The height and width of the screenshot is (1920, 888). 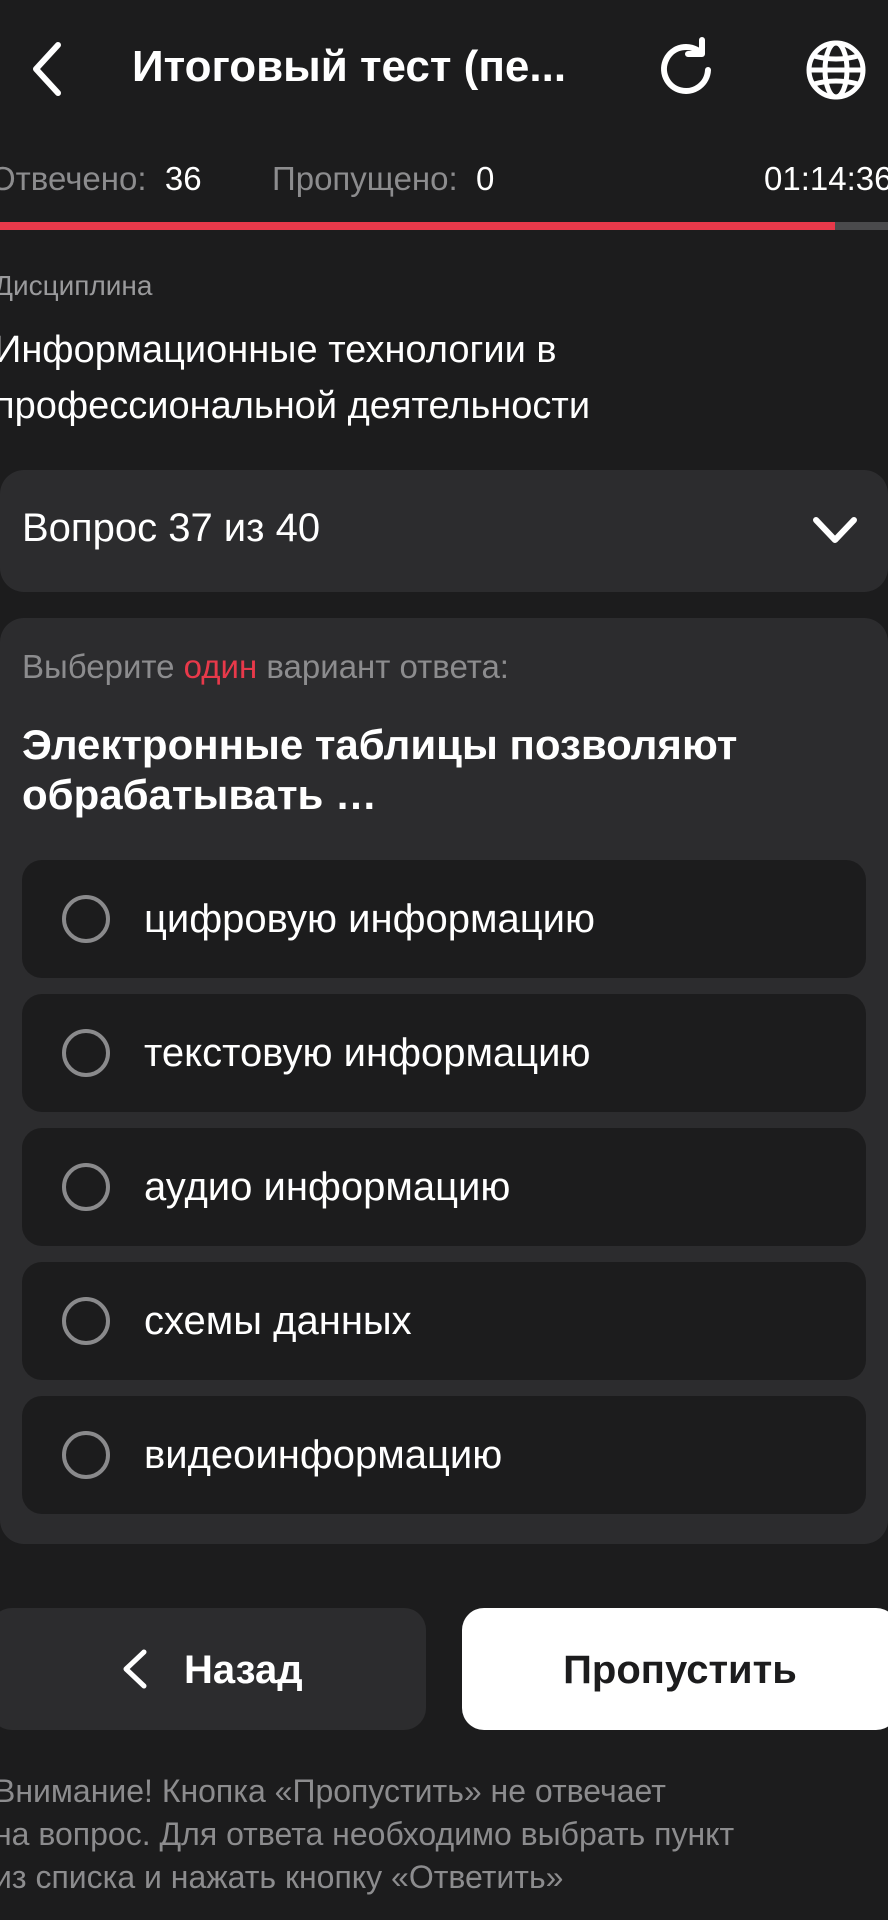 What do you see at coordinates (444, 531) in the screenshot?
I see `question-selector: Вопрос 37 из 40` at bounding box center [444, 531].